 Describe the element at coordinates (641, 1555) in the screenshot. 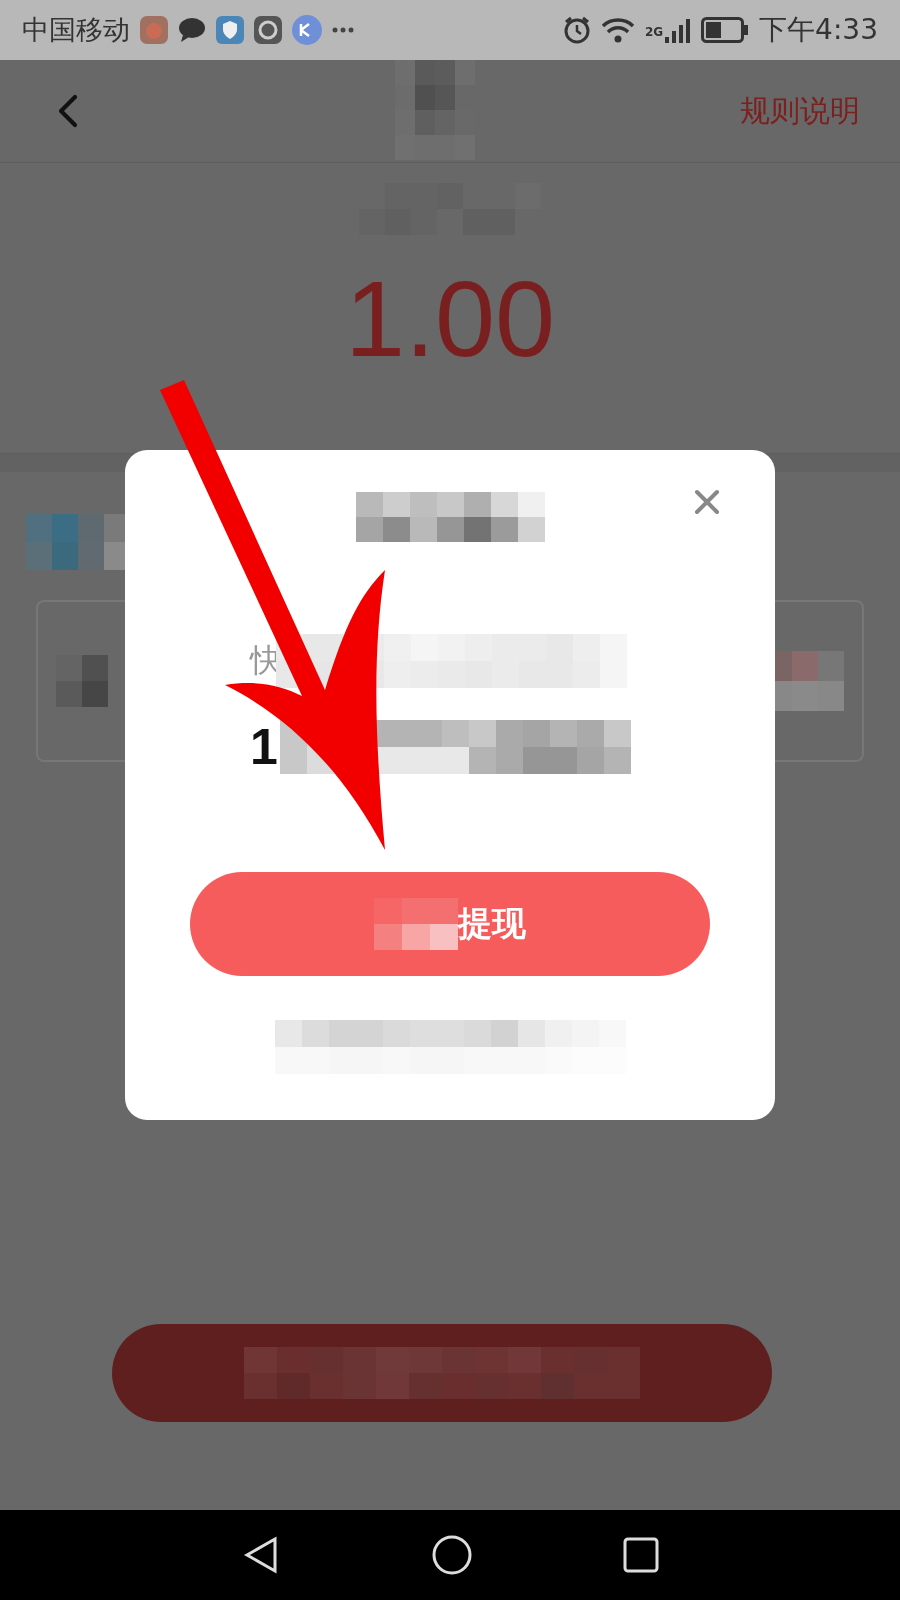

I see `recents-nav-icon` at that location.